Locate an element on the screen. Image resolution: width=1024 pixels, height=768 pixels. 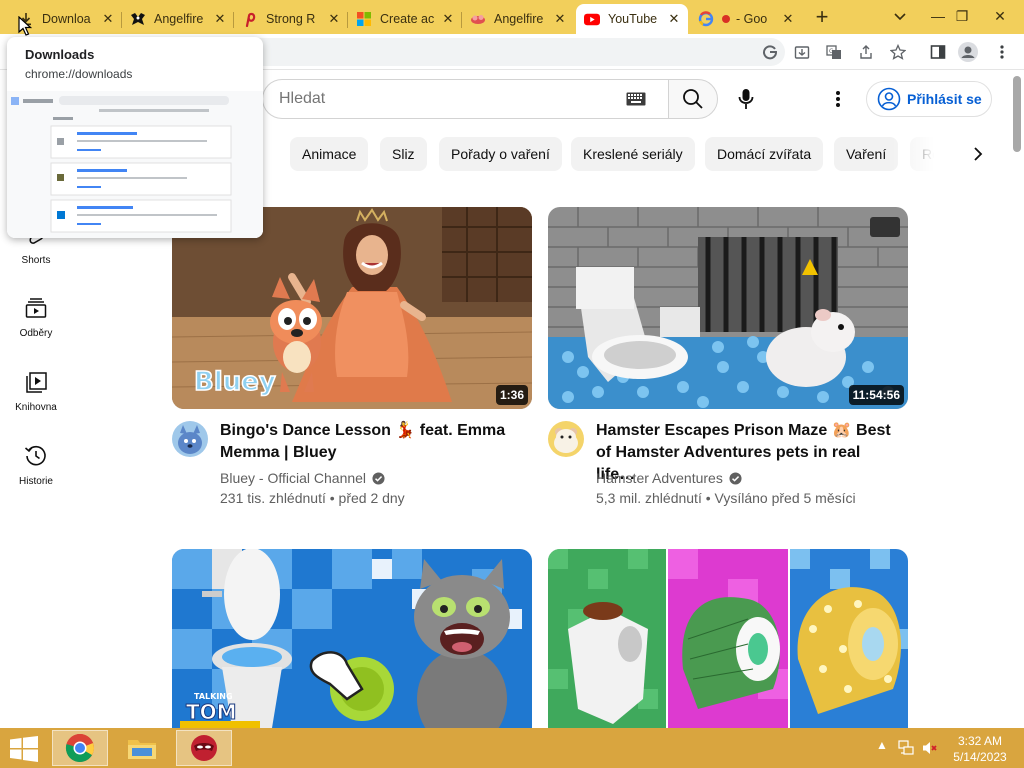
nav-label: Shorts is located at coordinates (36, 260).